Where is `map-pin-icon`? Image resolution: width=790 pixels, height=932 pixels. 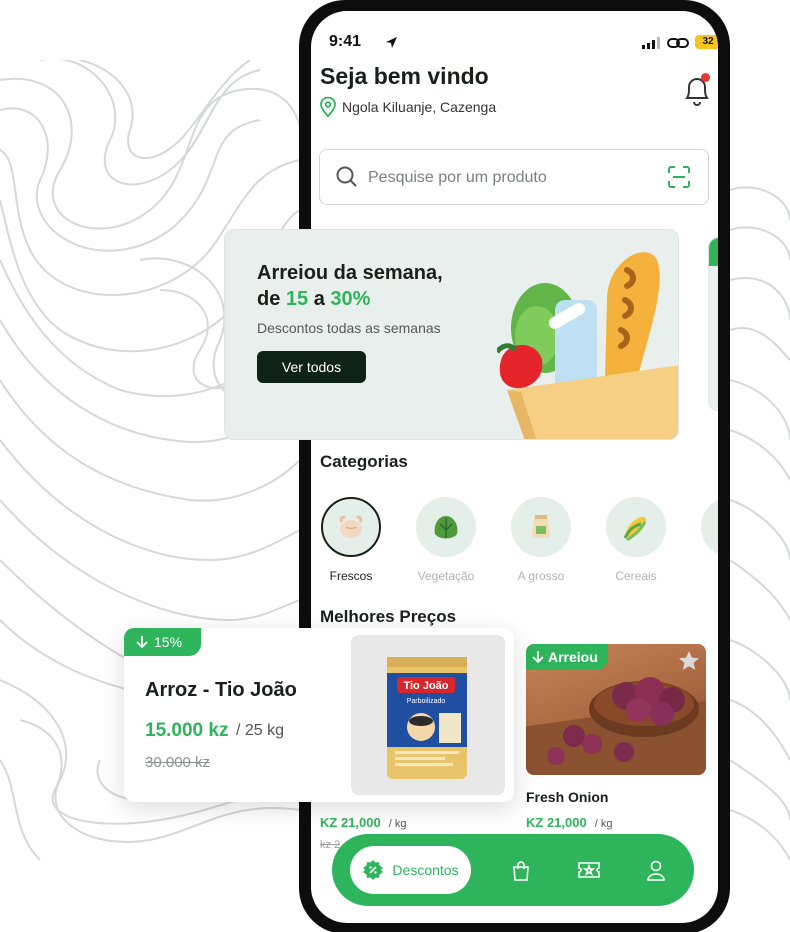
map-pin-icon is located at coordinates (328, 107).